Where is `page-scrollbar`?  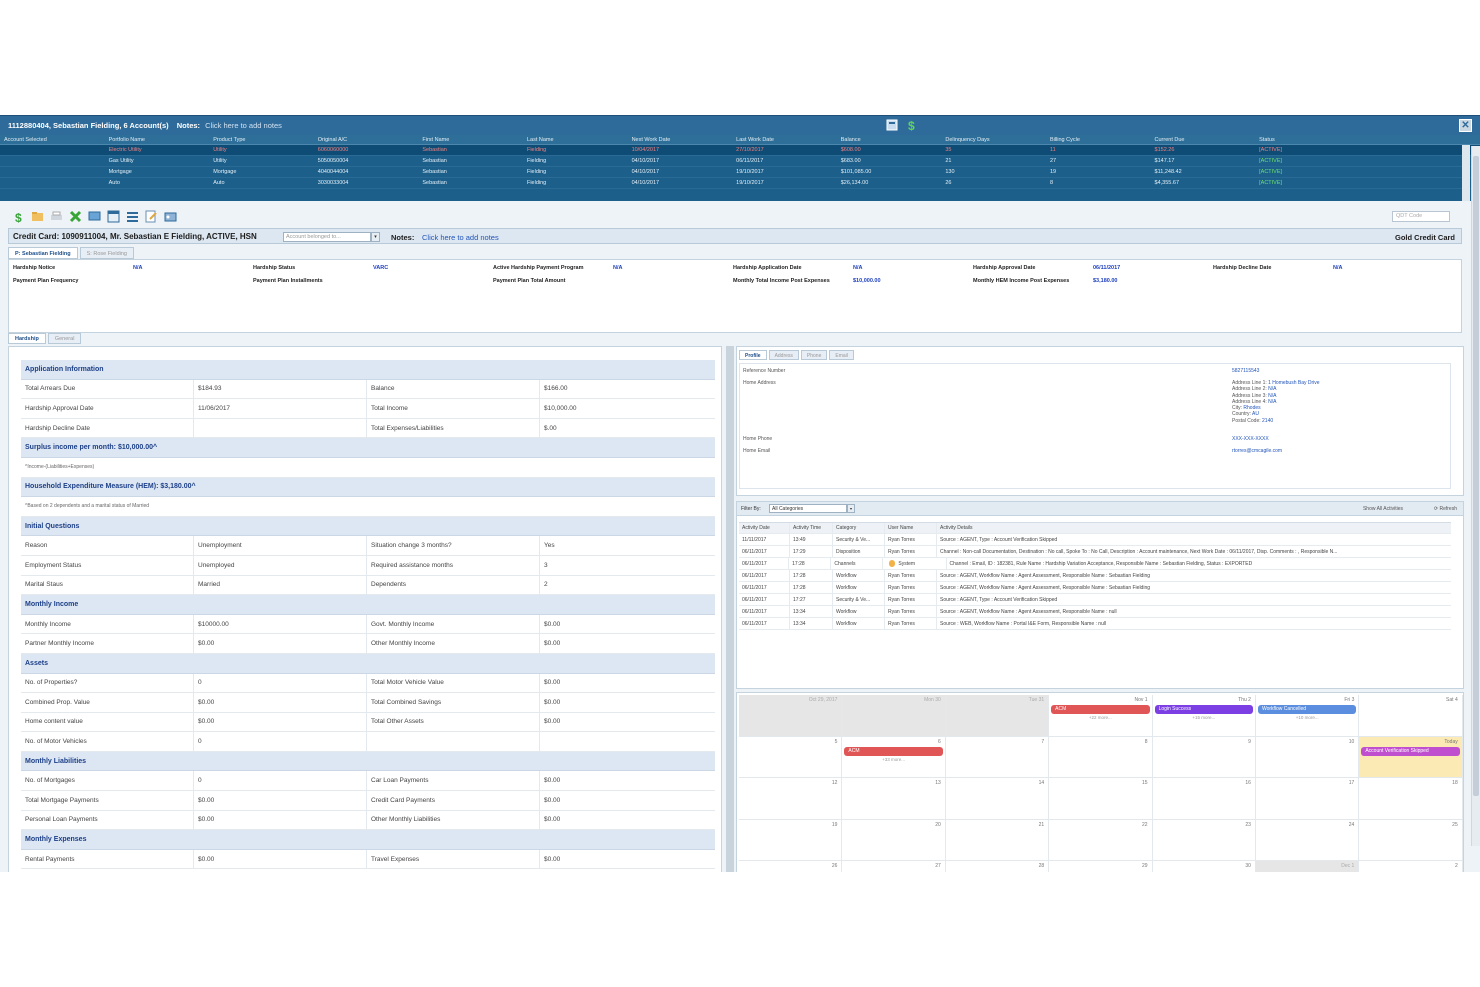
page-scrollbar is located at coordinates (1475, 496).